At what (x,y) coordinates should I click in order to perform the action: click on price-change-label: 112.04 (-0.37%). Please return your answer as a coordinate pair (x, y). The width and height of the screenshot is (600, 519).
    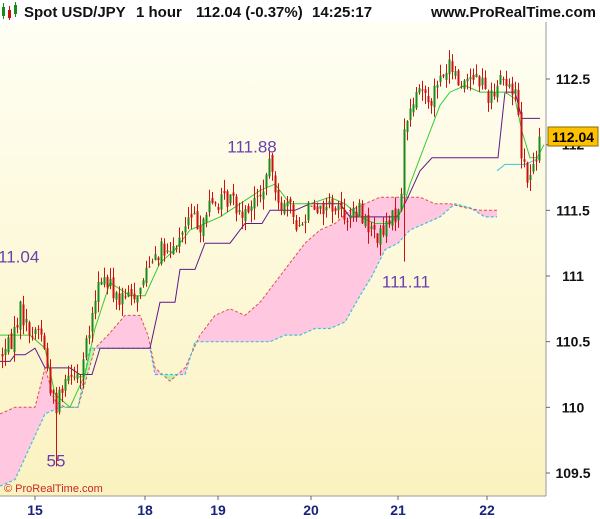
    Looking at the image, I should click on (249, 12).